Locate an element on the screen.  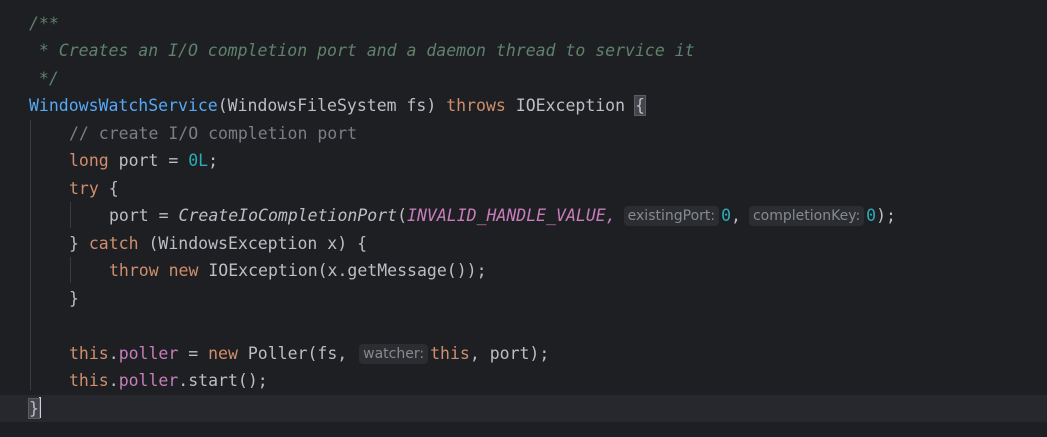
throw-statement: throw new IOException(x.getMessage()); is located at coordinates (298, 270).